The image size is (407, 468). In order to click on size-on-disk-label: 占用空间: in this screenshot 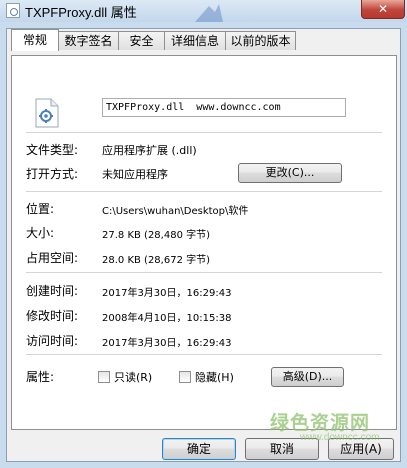, I will do `click(52, 258)`.